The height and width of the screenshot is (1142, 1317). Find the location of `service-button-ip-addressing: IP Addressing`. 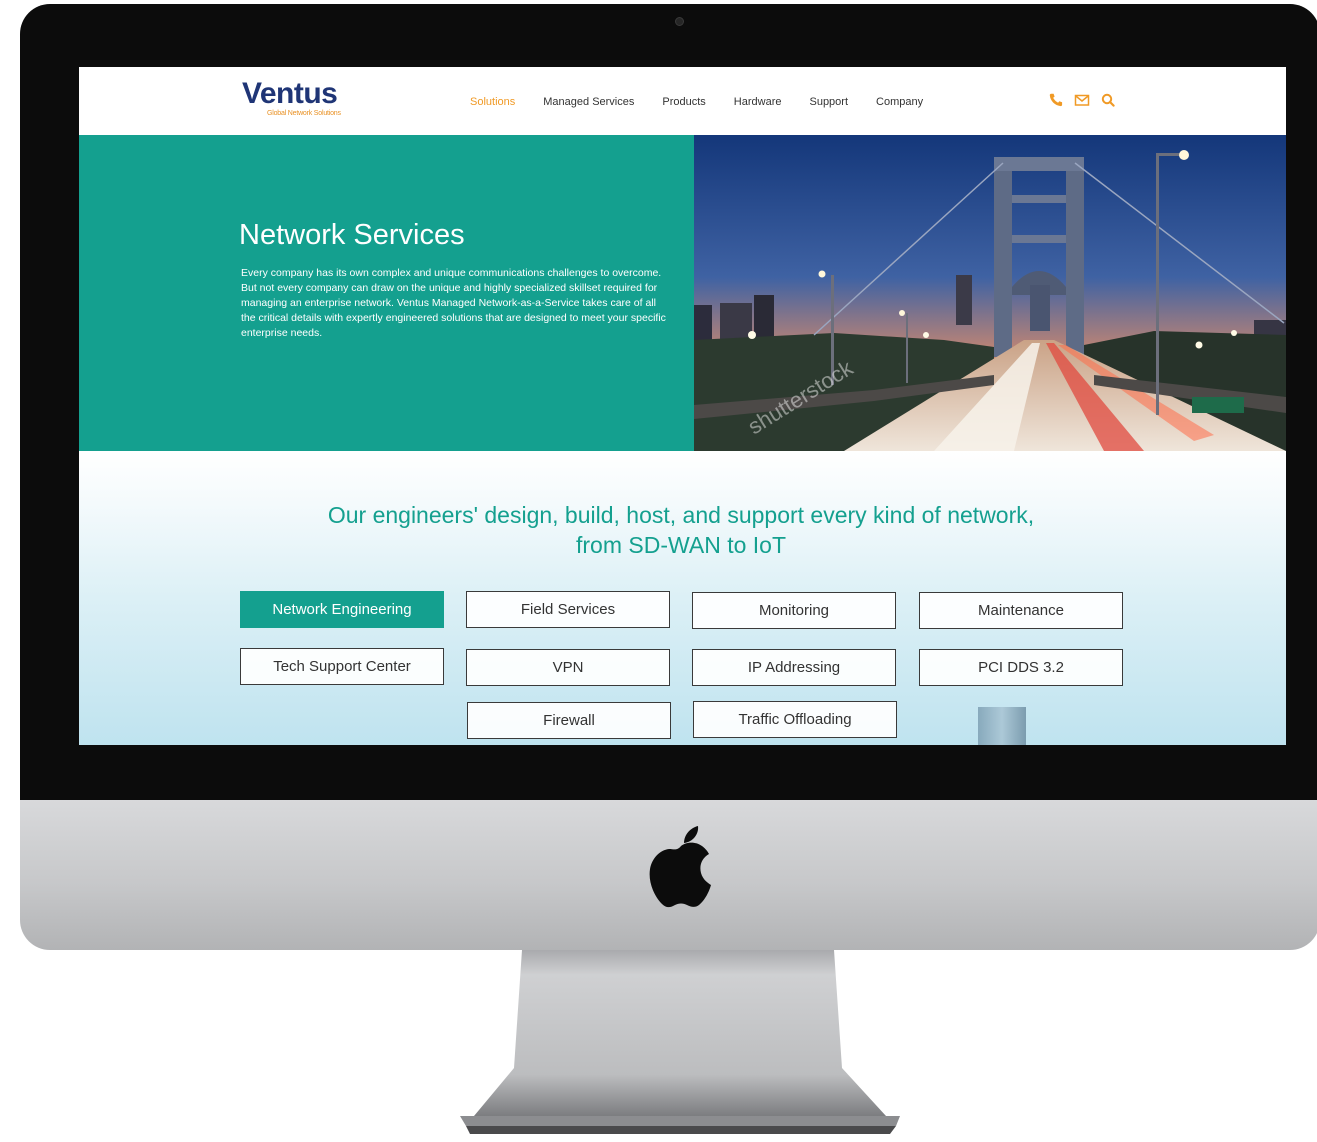

service-button-ip-addressing: IP Addressing is located at coordinates (794, 667).